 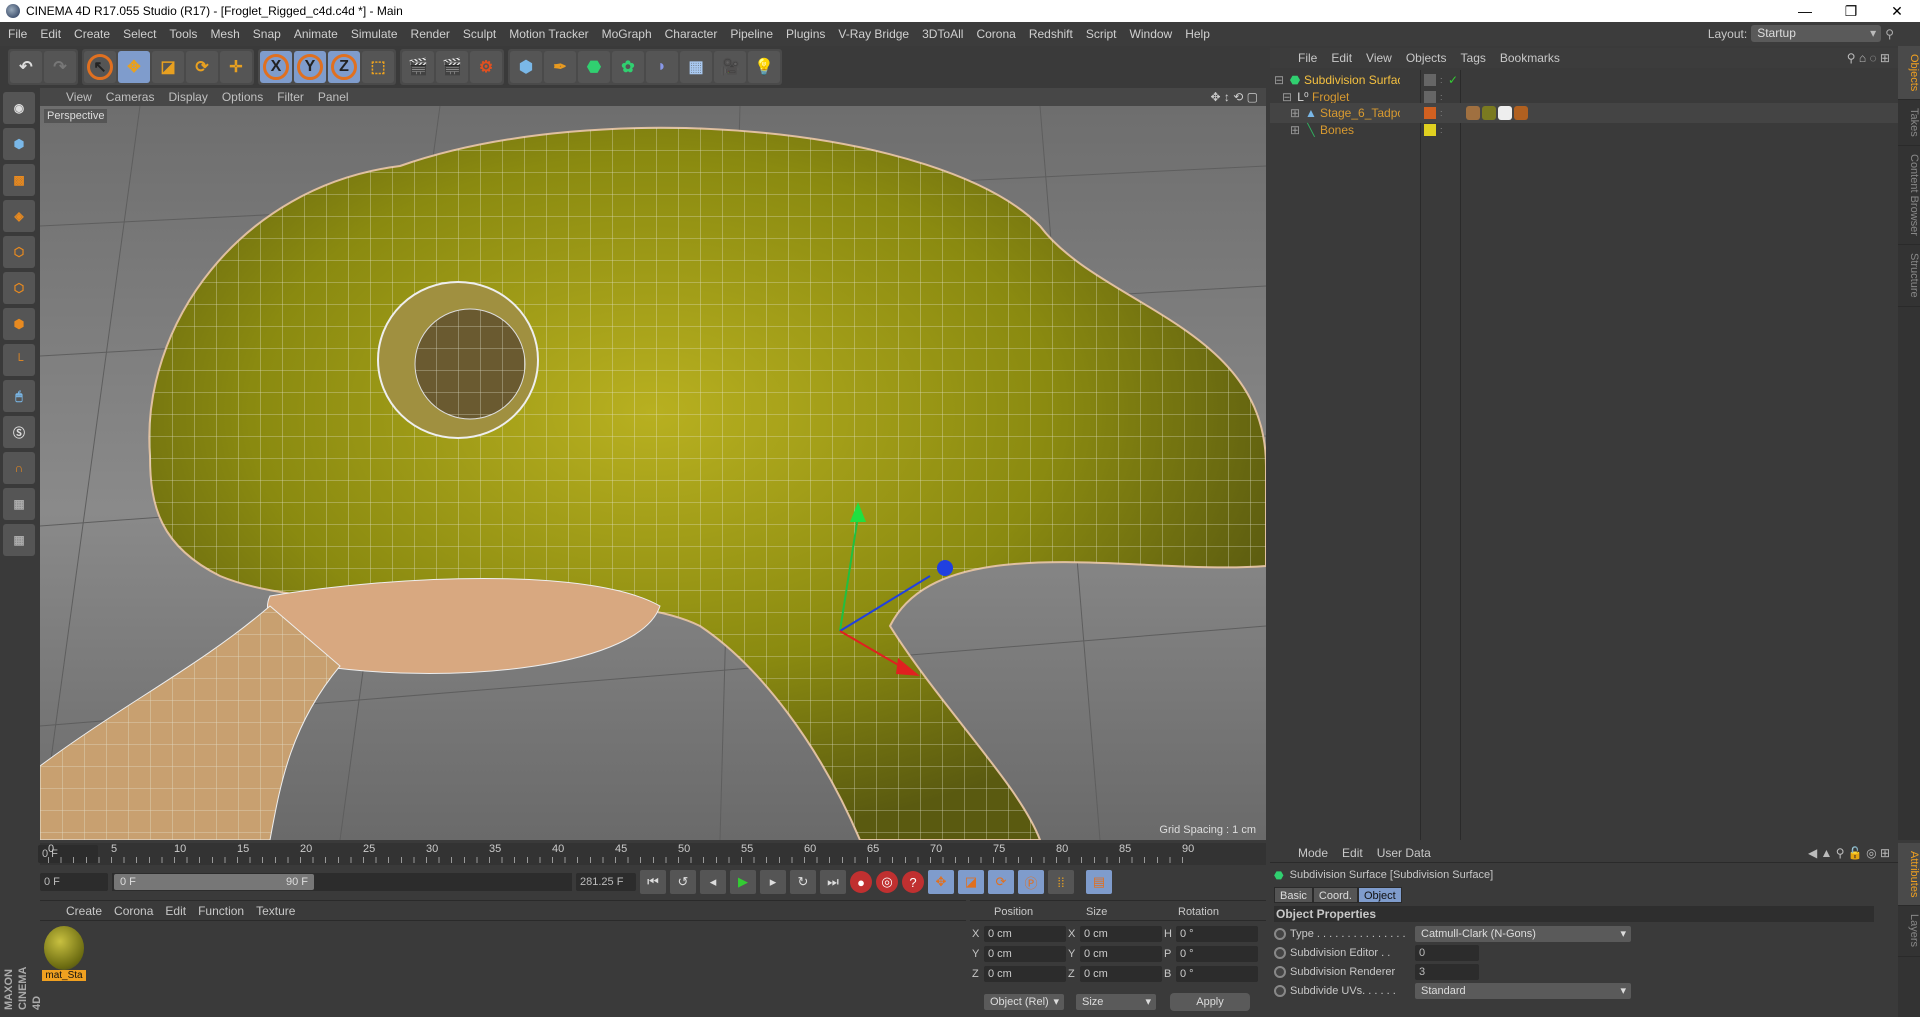 I want to click on menu-create: Create, so click(x=92, y=34).